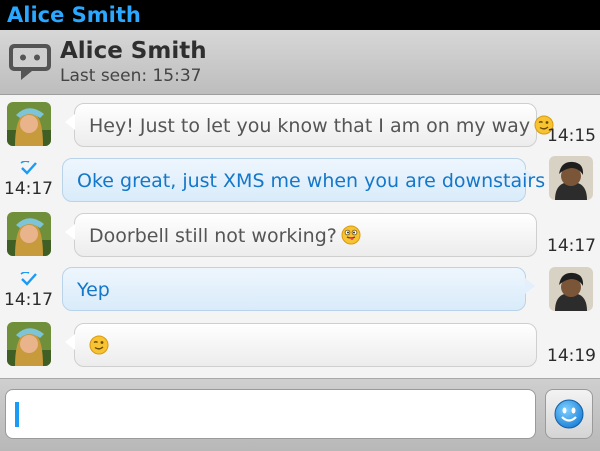 The width and height of the screenshot is (600, 451). I want to click on message-time: 14:15, so click(571, 136).